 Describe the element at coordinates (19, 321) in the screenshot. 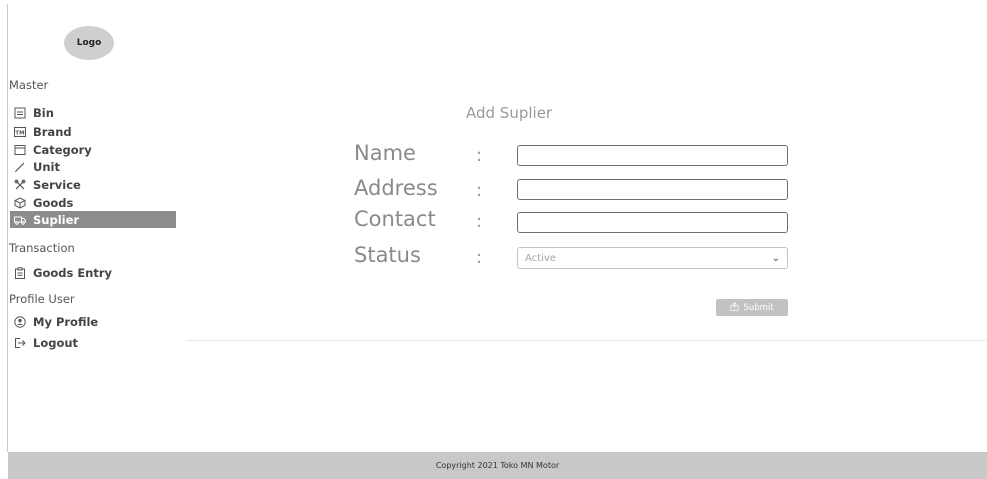

I see `user-circle-icon` at that location.